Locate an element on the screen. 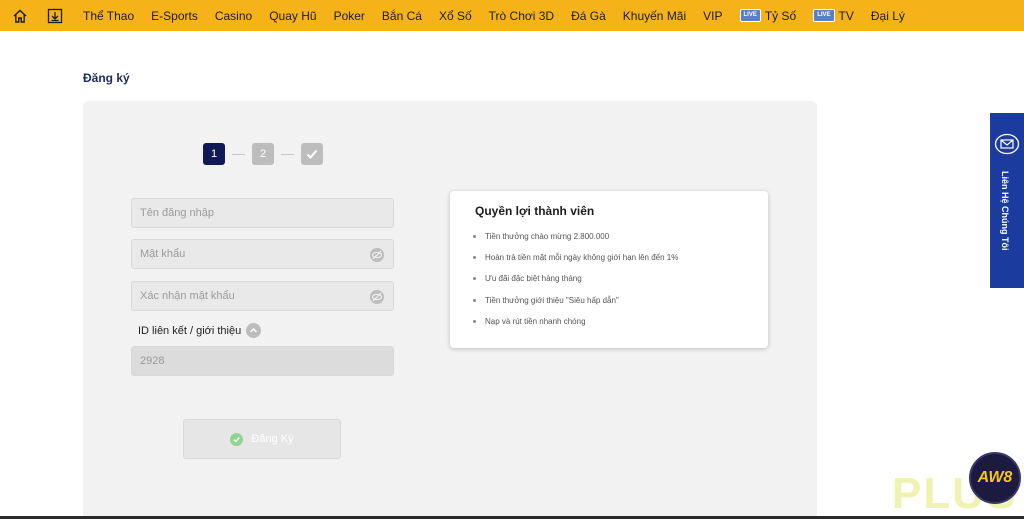  contact-us-tab: Liên Hệ Chúng Tôi is located at coordinates (1007, 200).